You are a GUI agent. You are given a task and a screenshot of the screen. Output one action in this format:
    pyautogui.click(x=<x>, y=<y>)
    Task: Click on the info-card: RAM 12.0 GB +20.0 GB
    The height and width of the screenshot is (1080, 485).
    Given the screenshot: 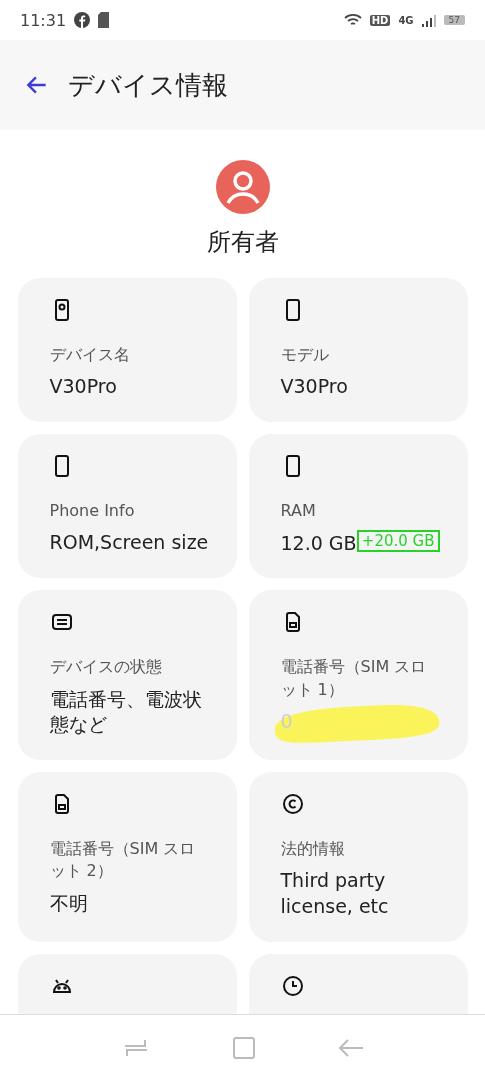 What is the action you would take?
    pyautogui.click(x=358, y=506)
    